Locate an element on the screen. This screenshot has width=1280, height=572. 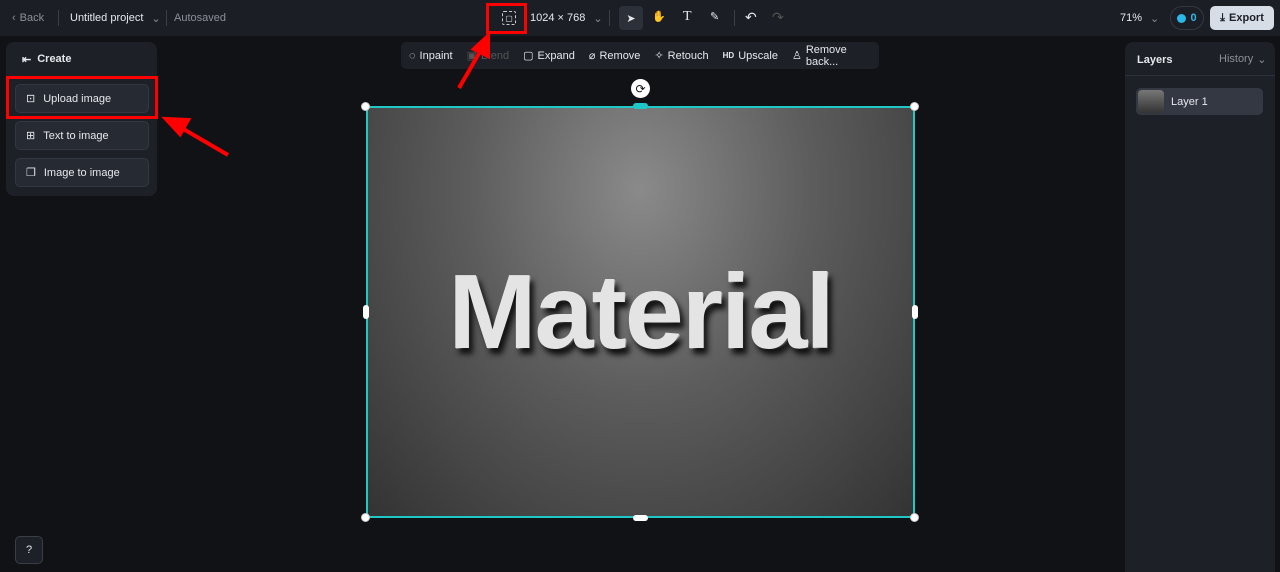
arrow-to-upload is located at coordinates (204, 141).